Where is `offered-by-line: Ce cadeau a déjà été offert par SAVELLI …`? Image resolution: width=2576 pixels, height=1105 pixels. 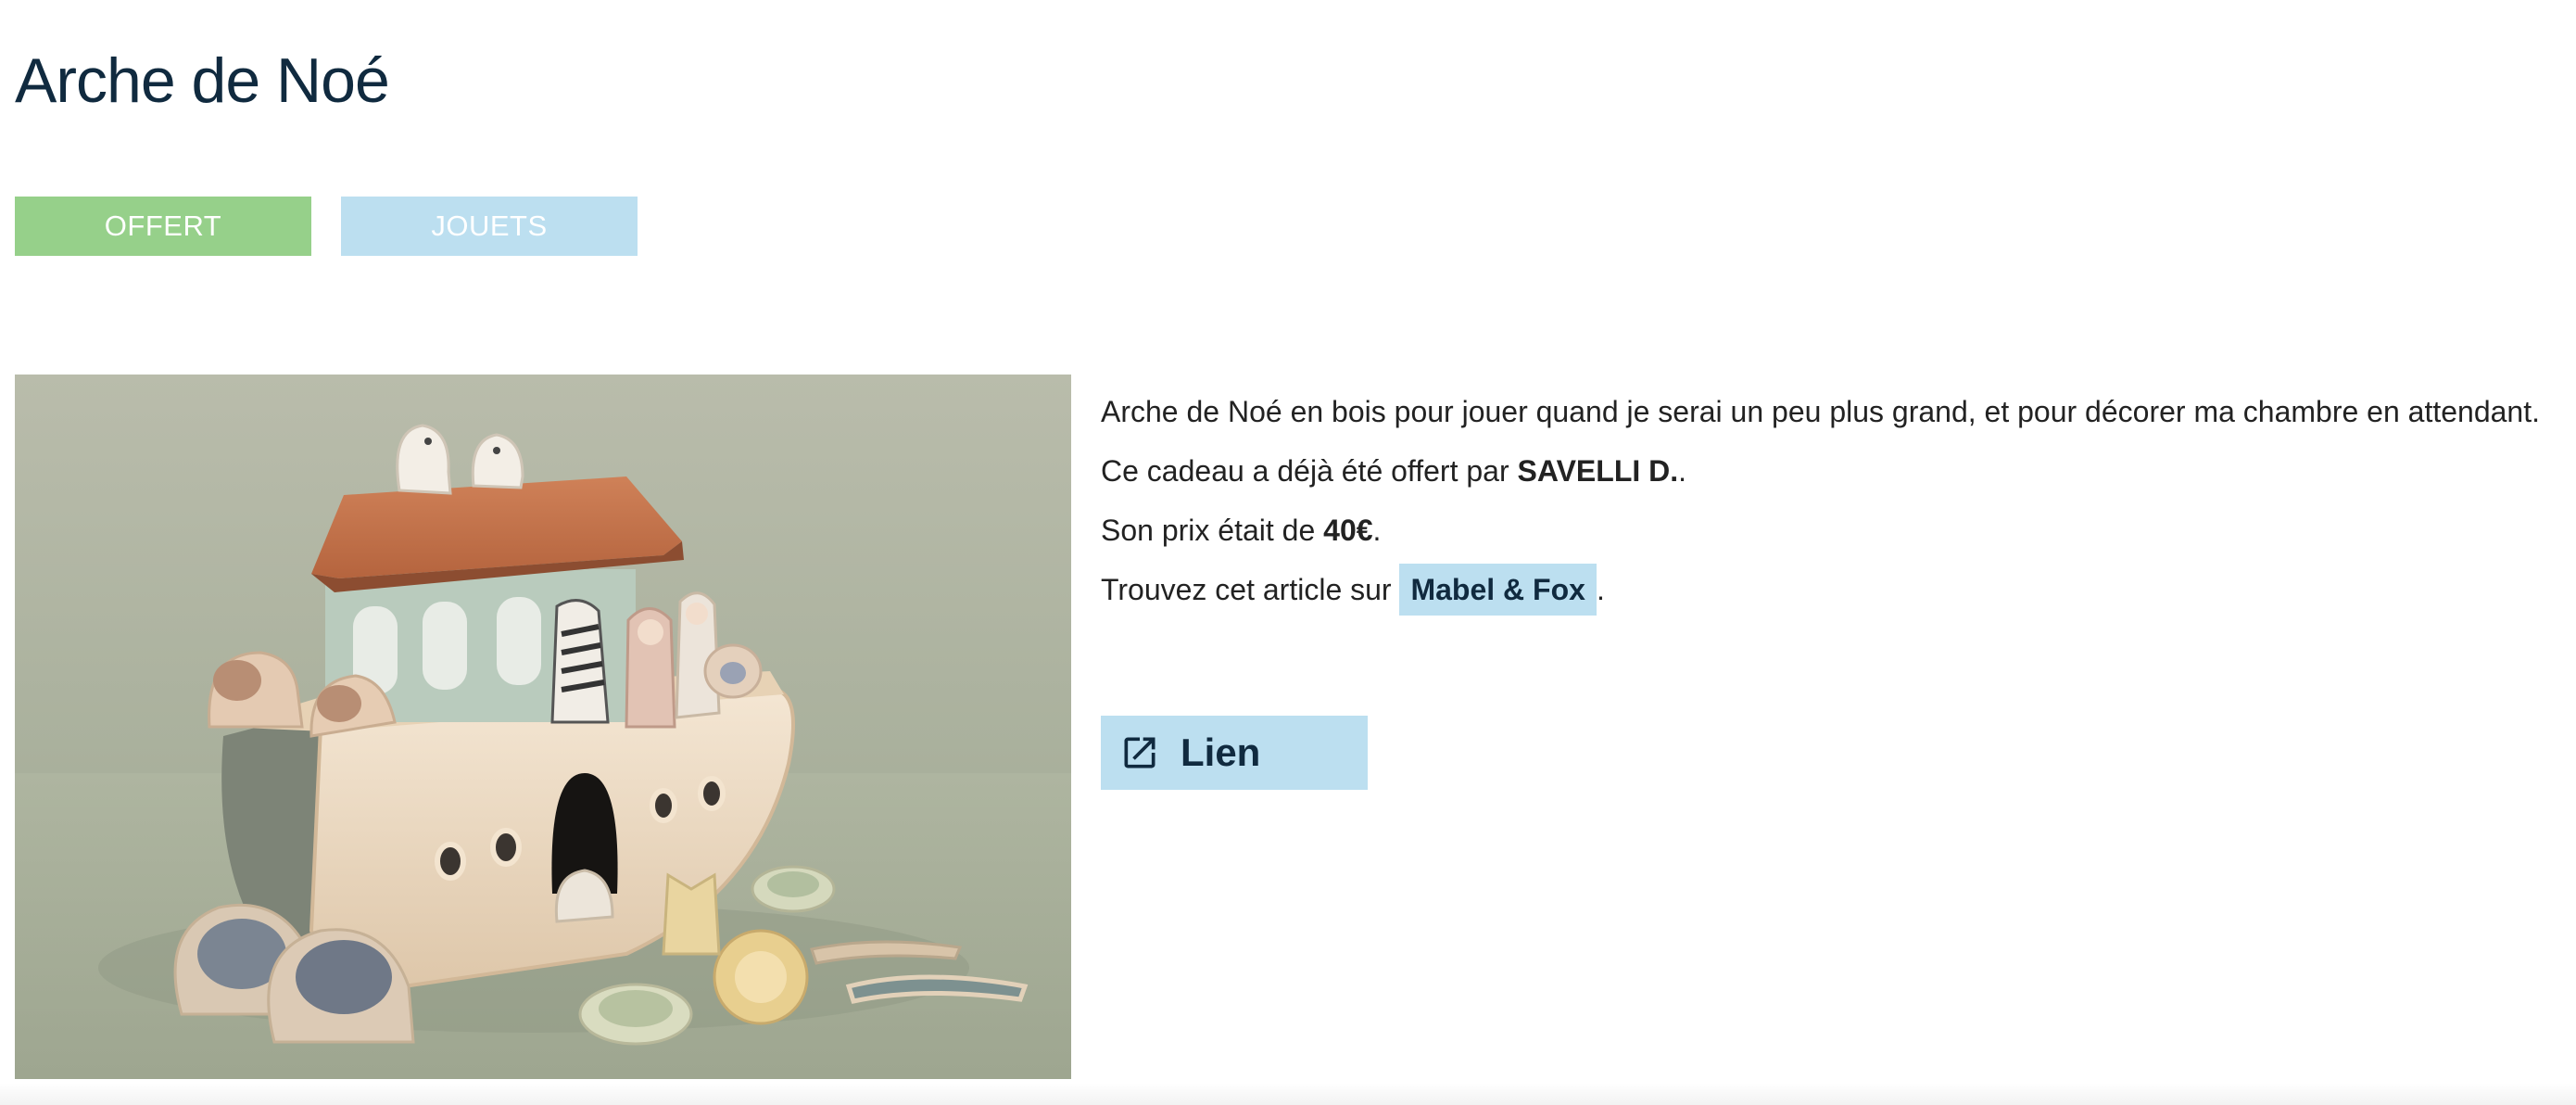 offered-by-line: Ce cadeau a déjà été offert par SAVELLI … is located at coordinates (1833, 471).